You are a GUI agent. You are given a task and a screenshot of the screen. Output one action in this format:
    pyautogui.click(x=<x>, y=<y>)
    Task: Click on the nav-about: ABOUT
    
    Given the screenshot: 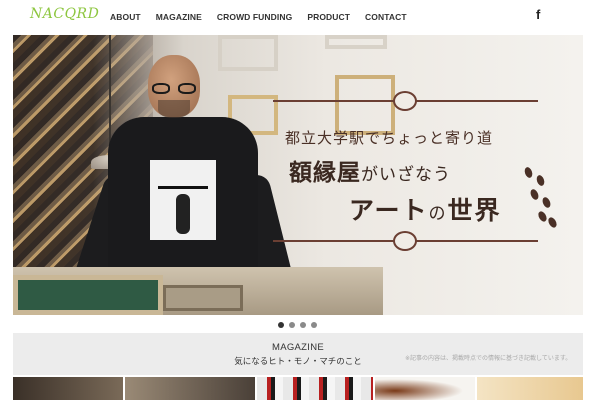 What is the action you would take?
    pyautogui.click(x=125, y=17)
    